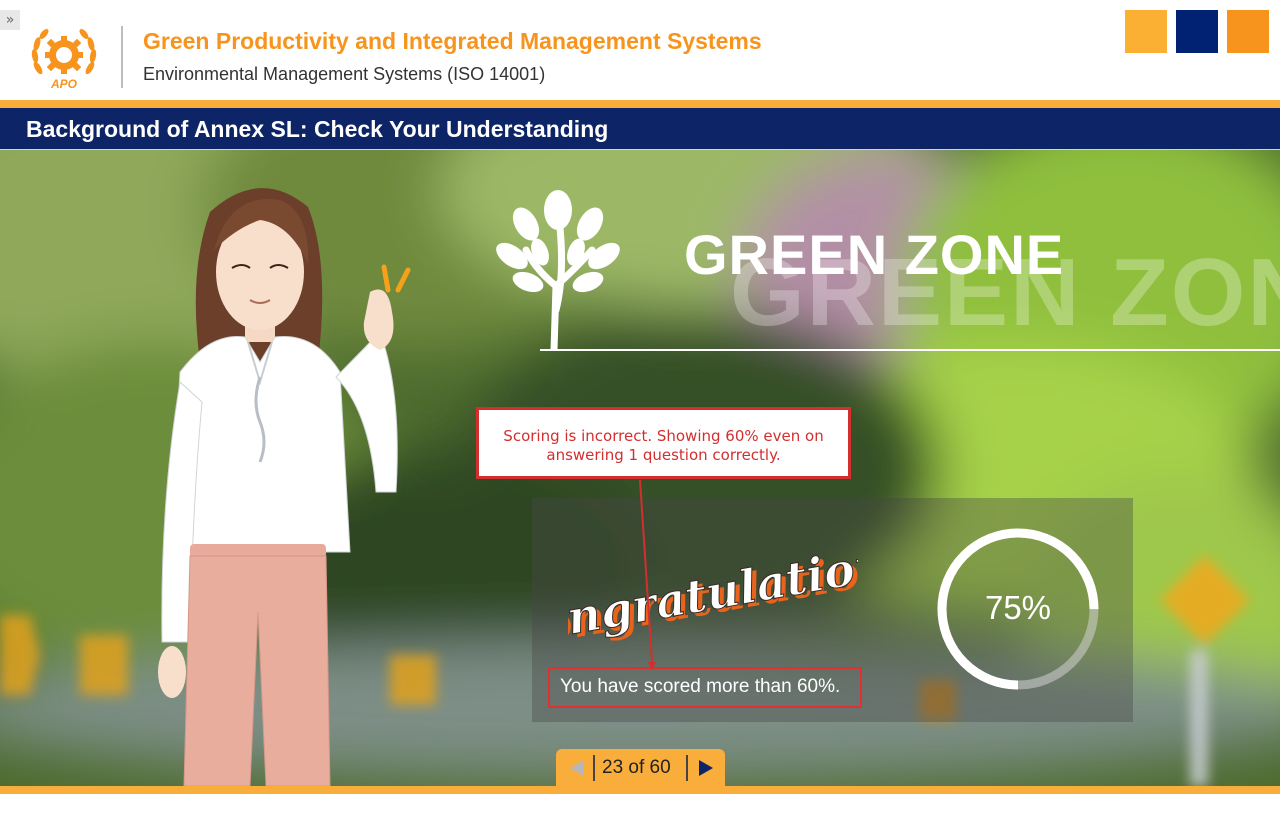 The width and height of the screenshot is (1280, 821). Describe the element at coordinates (640, 104) in the screenshot. I see `header-orange-rule` at that location.